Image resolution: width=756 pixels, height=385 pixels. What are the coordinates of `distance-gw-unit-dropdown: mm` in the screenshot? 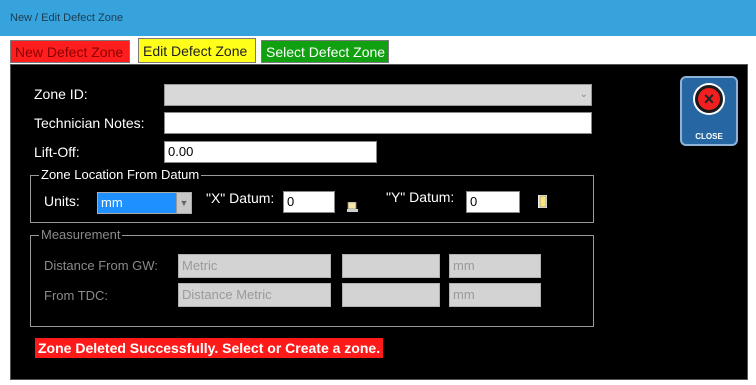 It's located at (495, 266).